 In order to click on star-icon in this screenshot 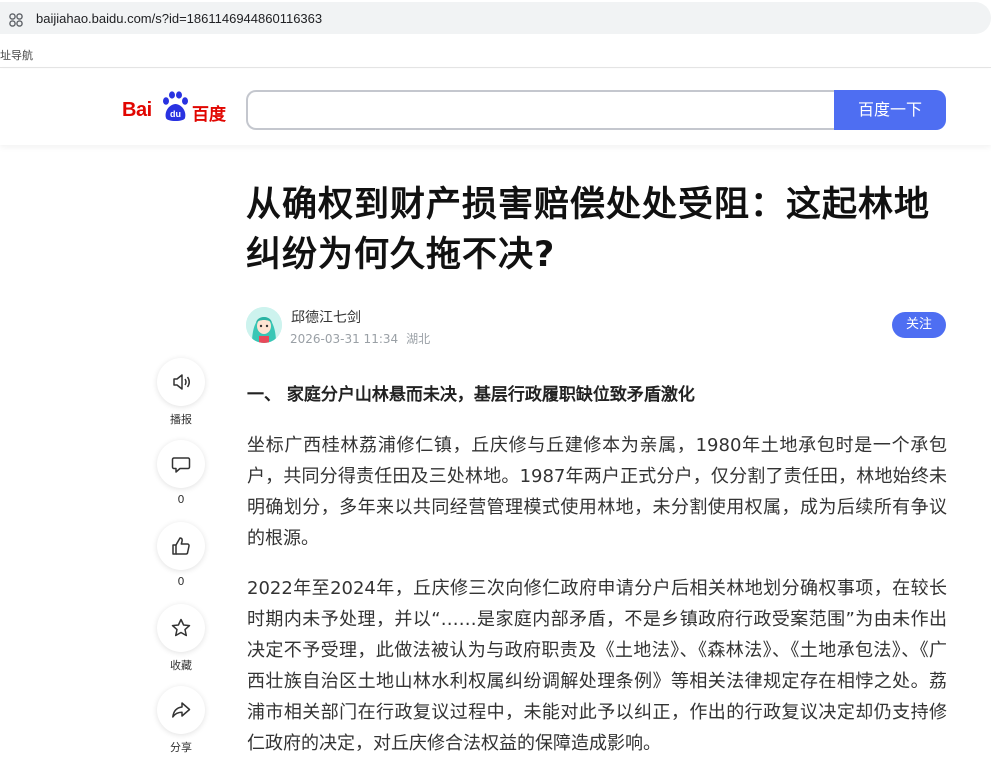, I will do `click(181, 627)`.